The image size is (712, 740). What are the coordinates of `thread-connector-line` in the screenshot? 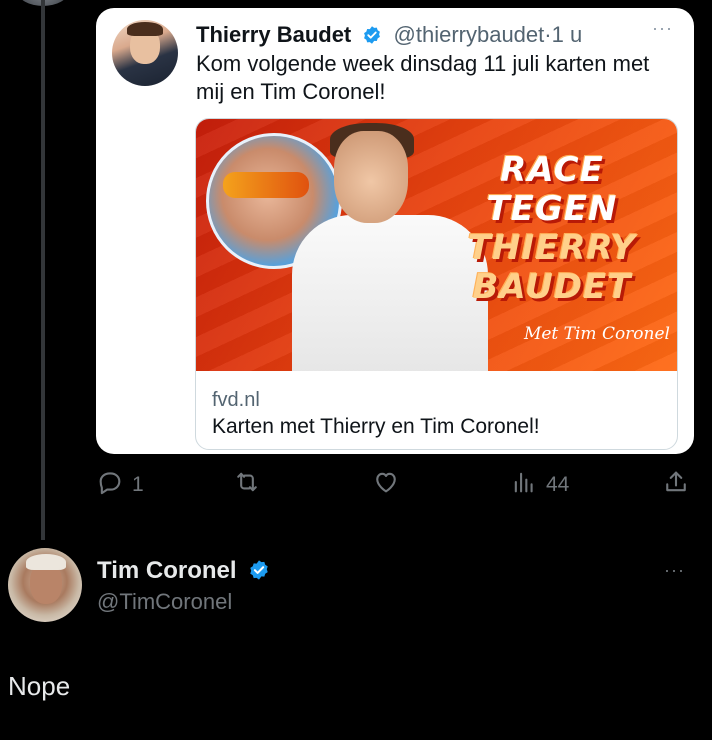 It's located at (43, 270).